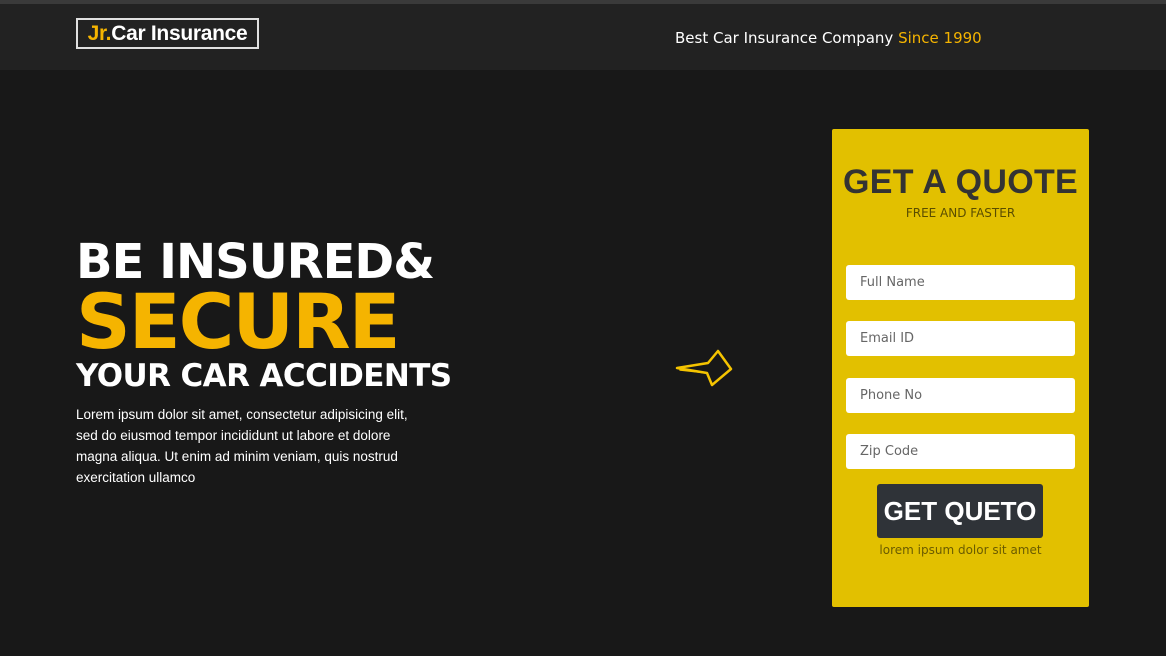  What do you see at coordinates (960, 338) in the screenshot?
I see `email-input` at bounding box center [960, 338].